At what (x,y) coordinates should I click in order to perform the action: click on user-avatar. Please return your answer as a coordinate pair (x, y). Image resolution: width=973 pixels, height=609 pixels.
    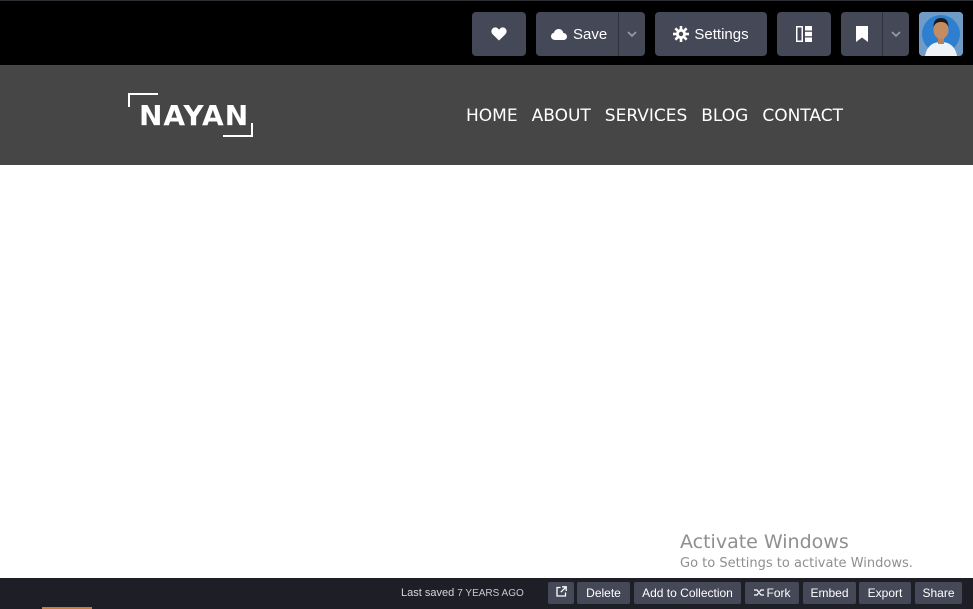
    Looking at the image, I should click on (941, 34).